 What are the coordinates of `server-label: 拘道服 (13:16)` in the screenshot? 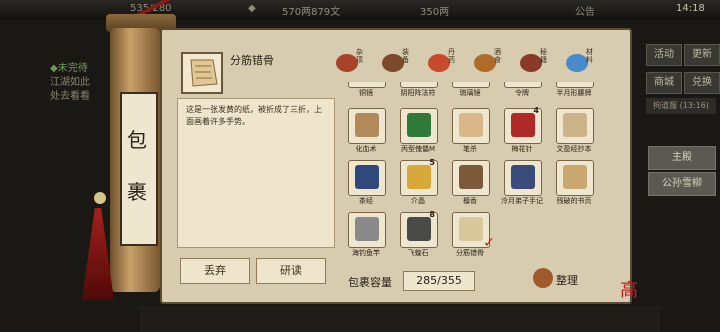 It's located at (681, 106).